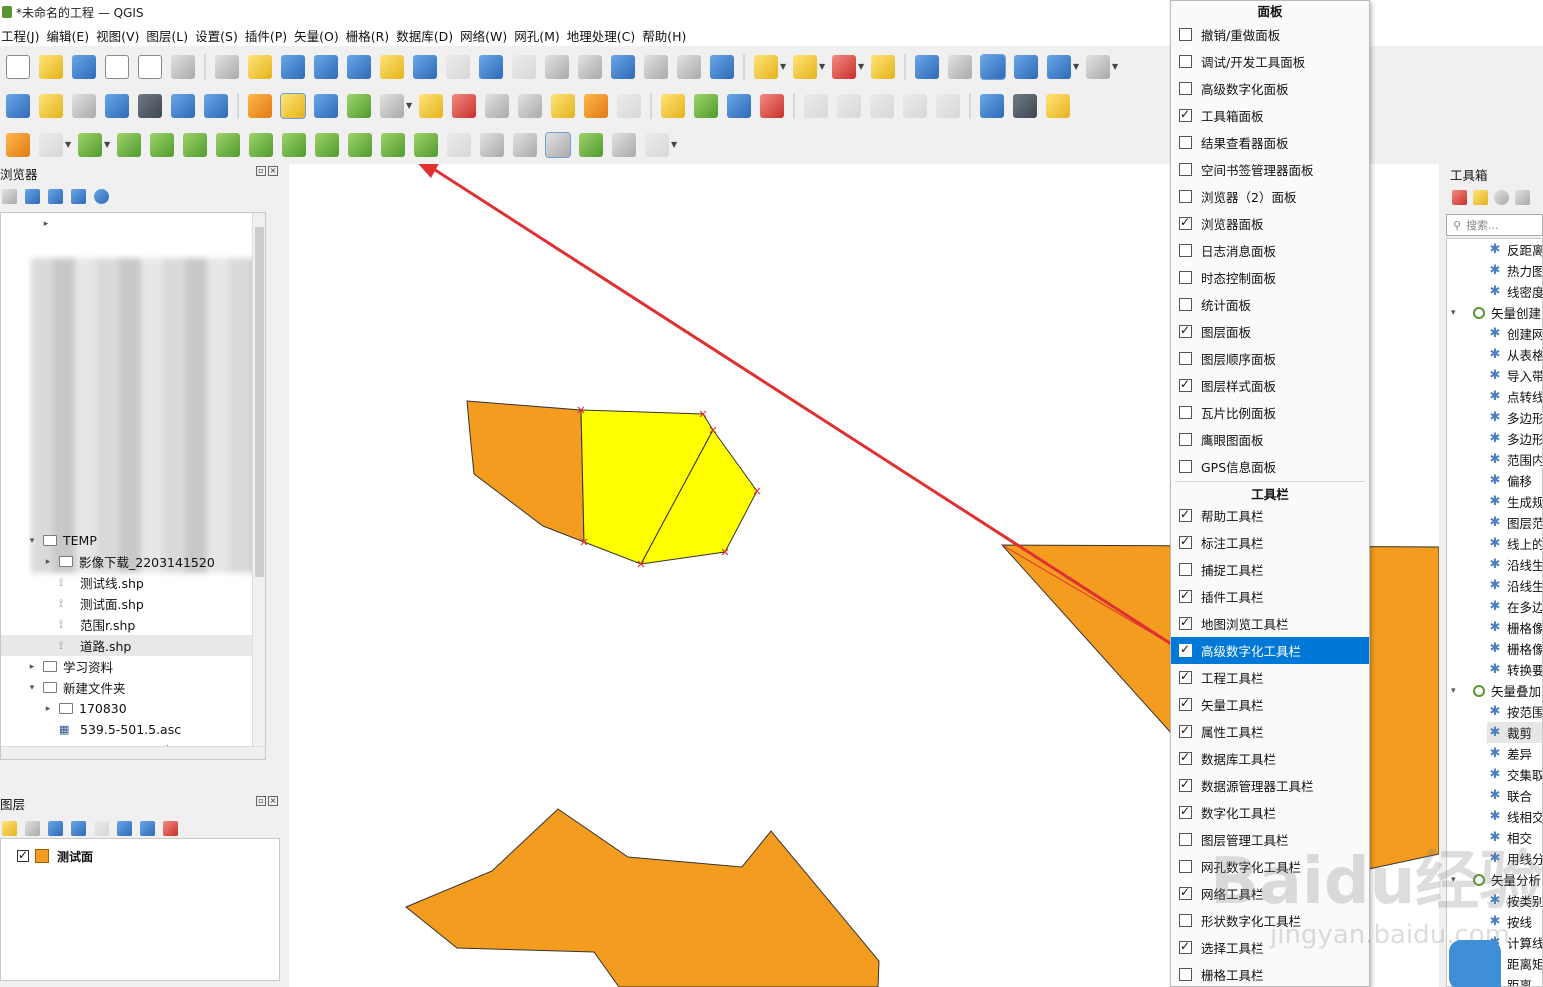 The image size is (1543, 987). I want to click on horizontal-scrollbar, so click(133, 752).